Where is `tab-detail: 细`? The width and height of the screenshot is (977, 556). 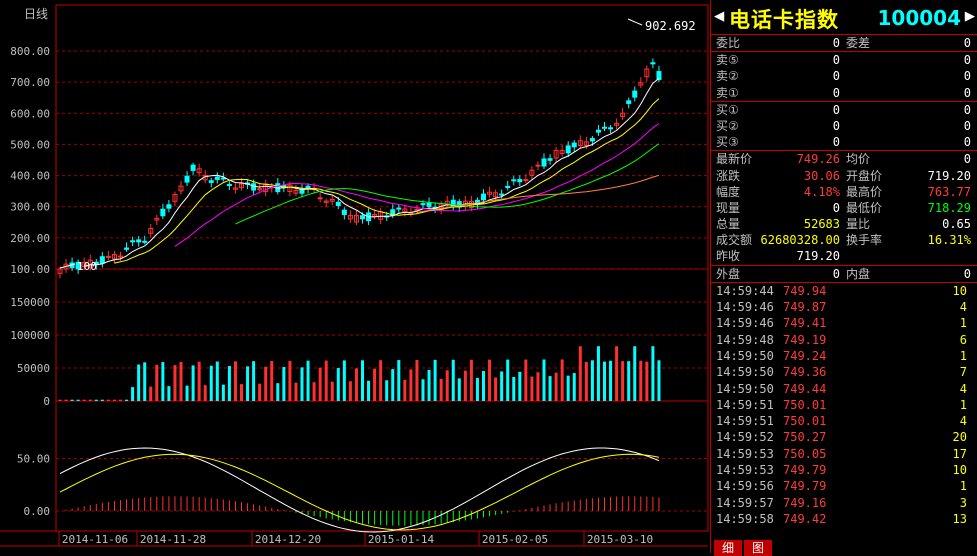
tab-detail: 细 is located at coordinates (728, 548).